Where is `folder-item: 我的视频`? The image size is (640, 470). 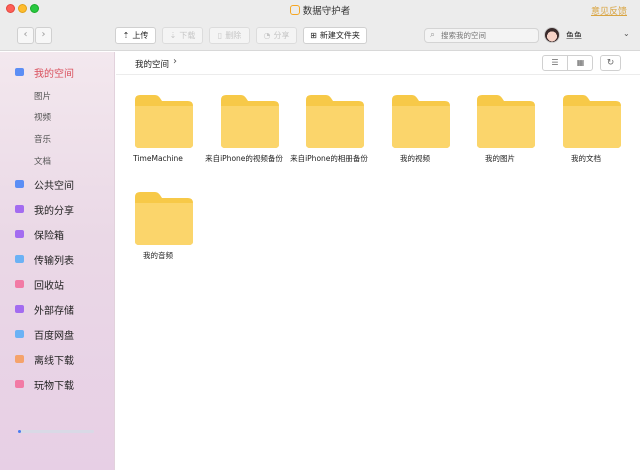 folder-item: 我的视频 is located at coordinates (415, 135).